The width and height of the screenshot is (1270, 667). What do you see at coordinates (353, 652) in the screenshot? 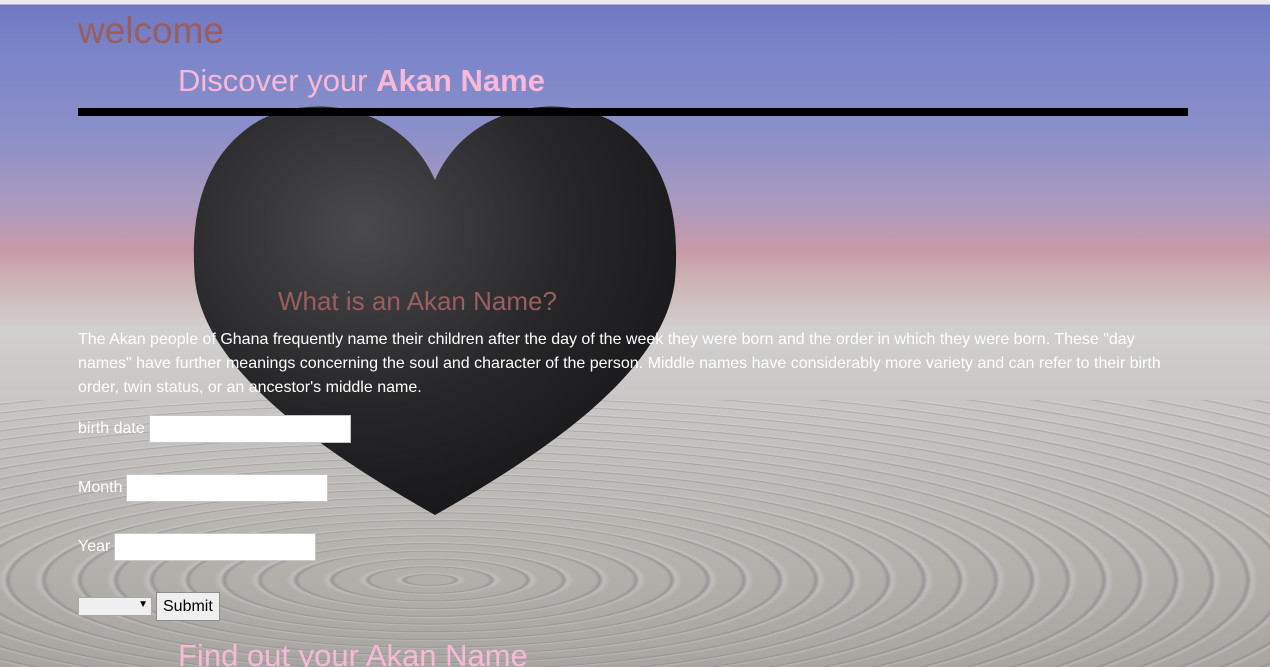
I see `find-out-heading: Find out your Akan Name` at bounding box center [353, 652].